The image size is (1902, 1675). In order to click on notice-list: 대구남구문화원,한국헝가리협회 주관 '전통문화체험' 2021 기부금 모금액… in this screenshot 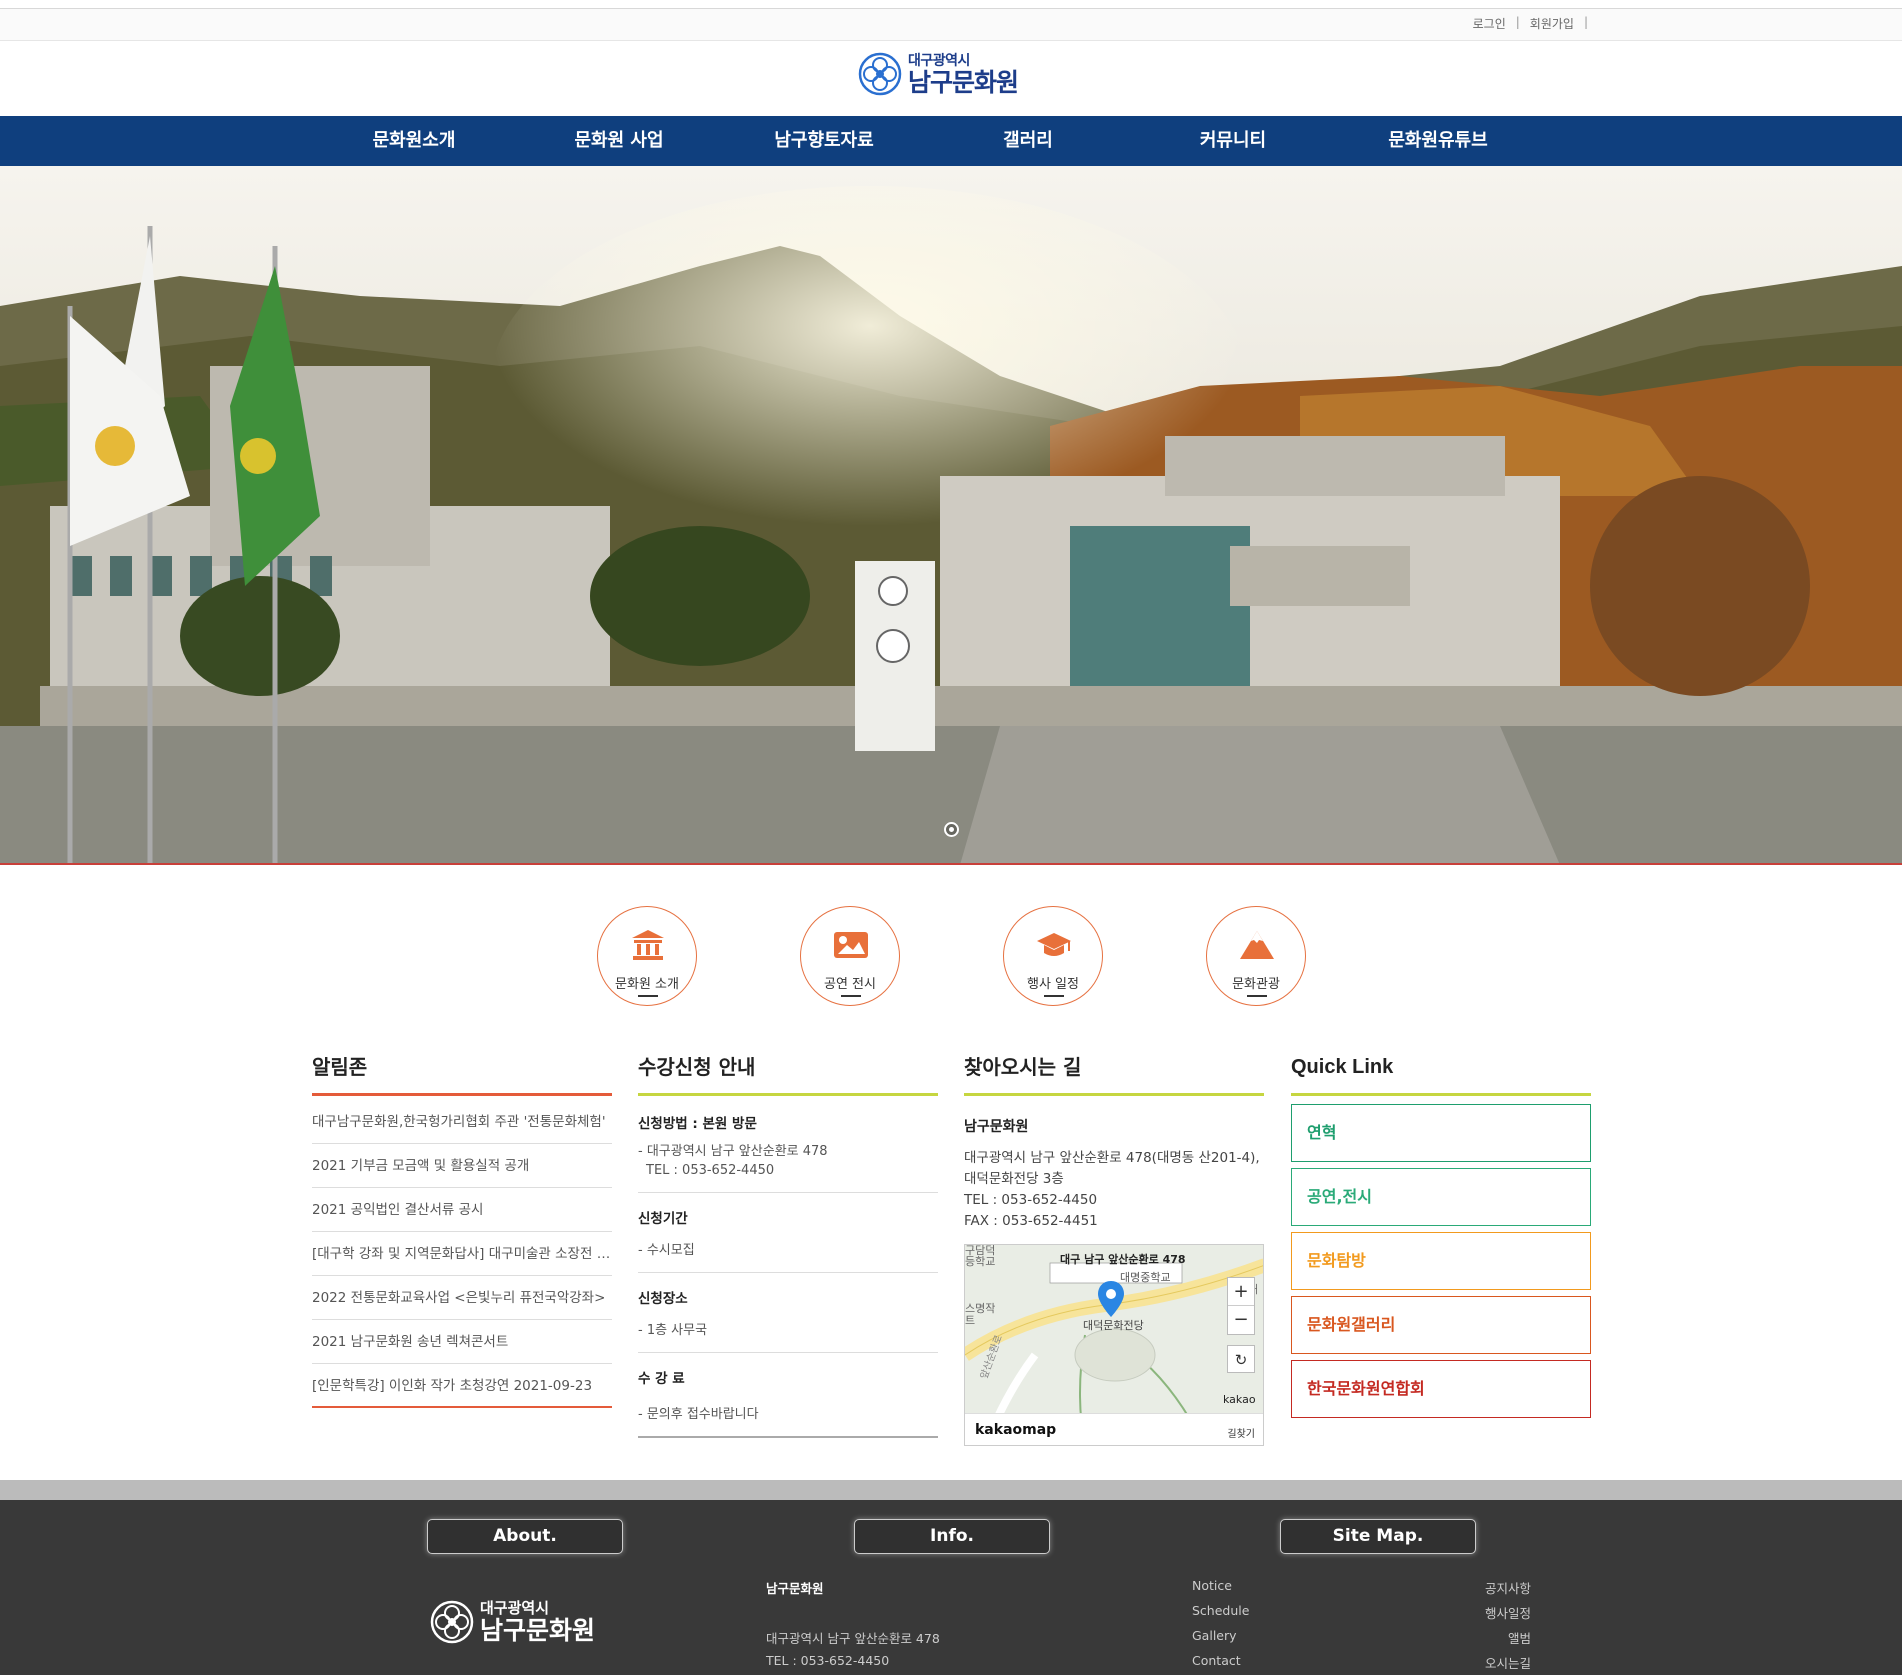, I will do `click(462, 1254)`.